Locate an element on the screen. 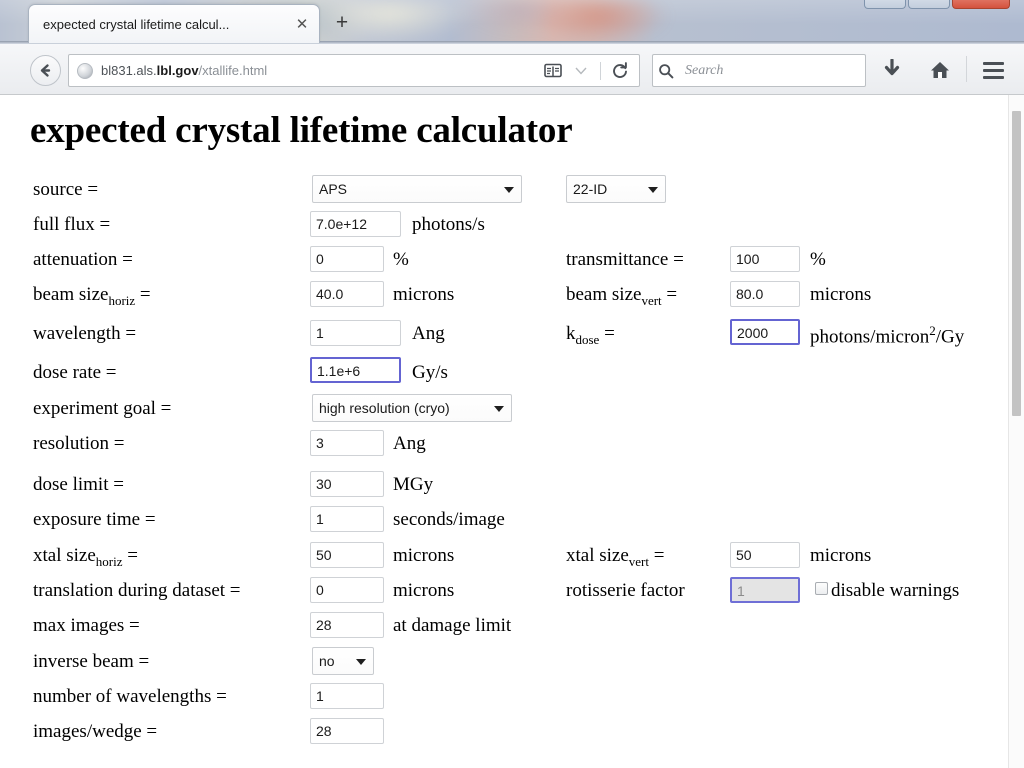 Image resolution: width=1024 pixels, height=768 pixels. back-arrow-icon is located at coordinates (45, 70).